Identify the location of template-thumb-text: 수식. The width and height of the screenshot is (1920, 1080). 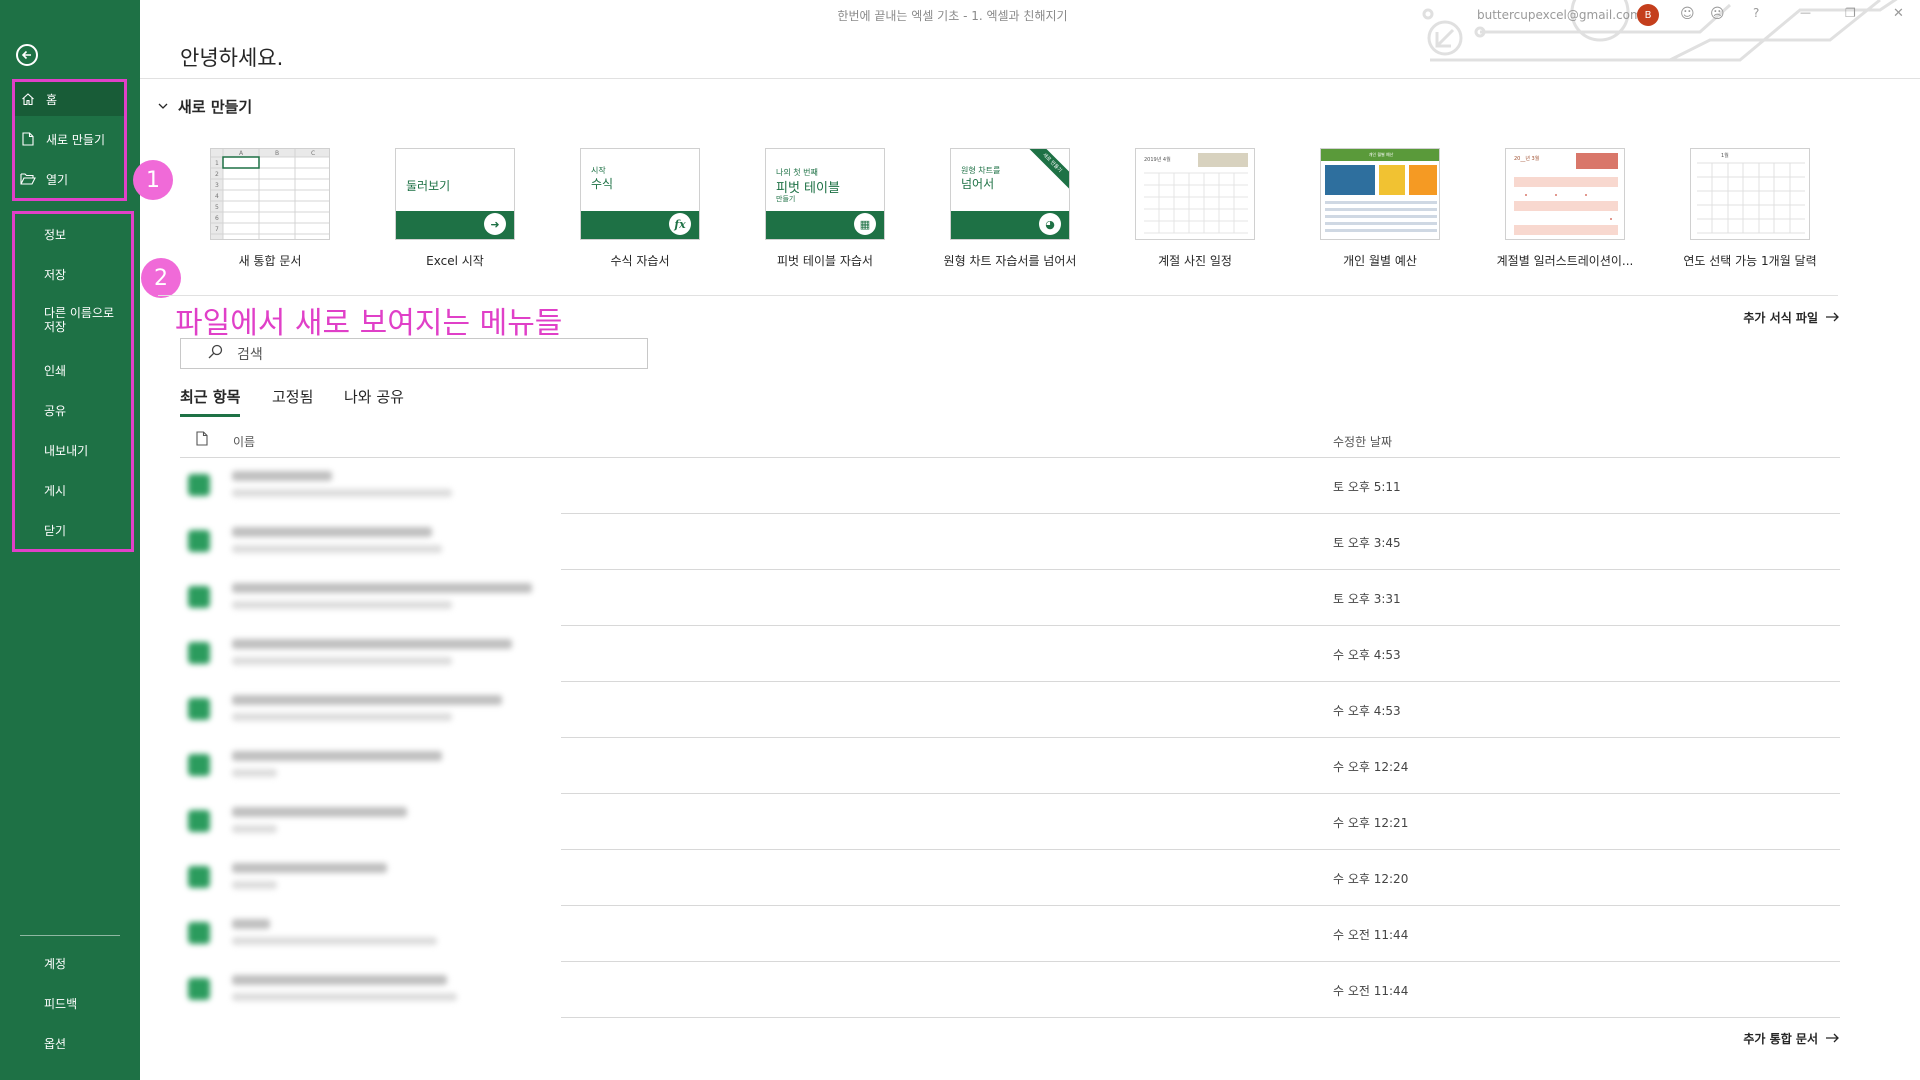
(602, 184).